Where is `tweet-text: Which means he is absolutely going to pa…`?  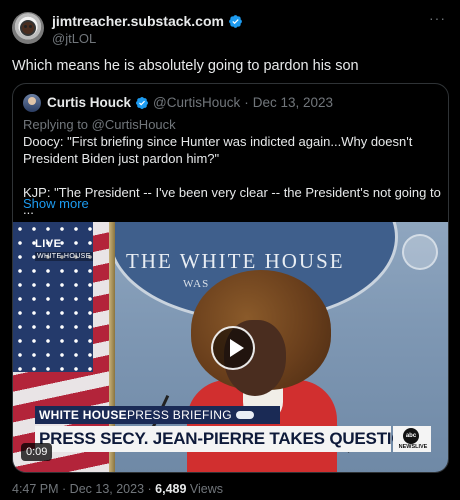 tweet-text: Which means he is absolutely going to pa… is located at coordinates (185, 66).